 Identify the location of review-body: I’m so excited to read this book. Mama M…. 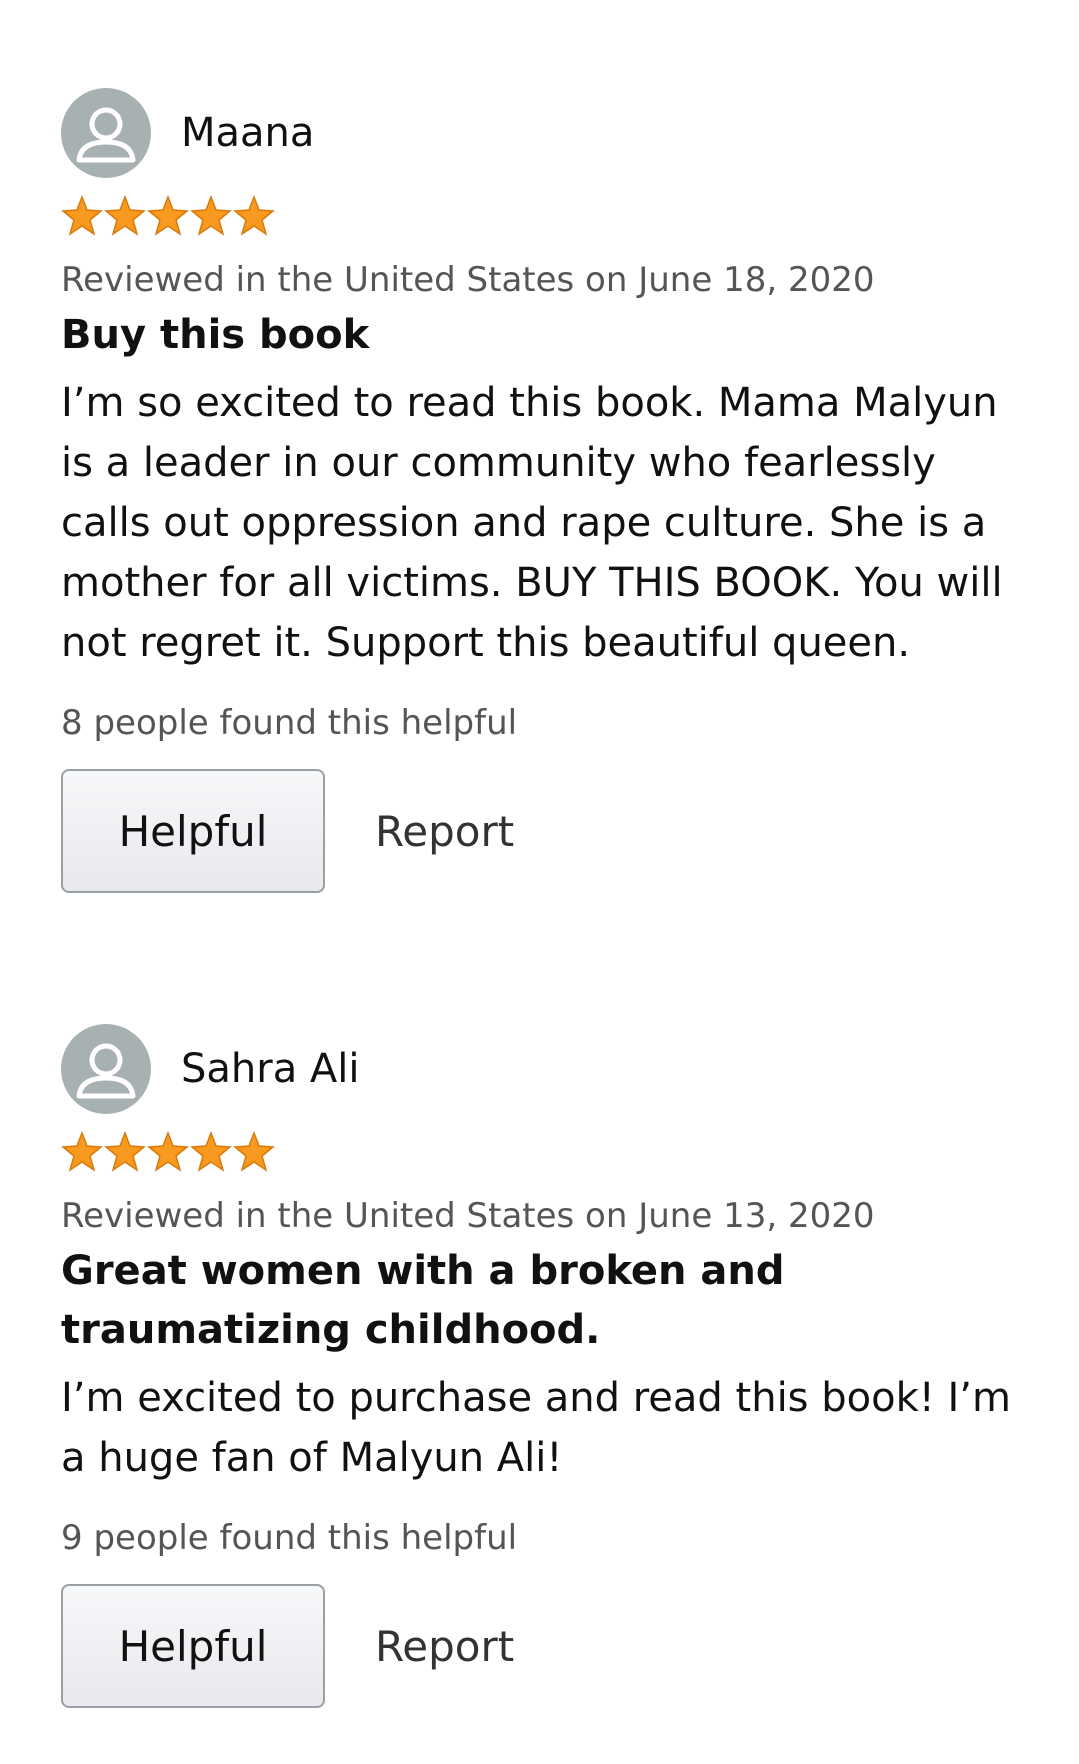
(532, 523).